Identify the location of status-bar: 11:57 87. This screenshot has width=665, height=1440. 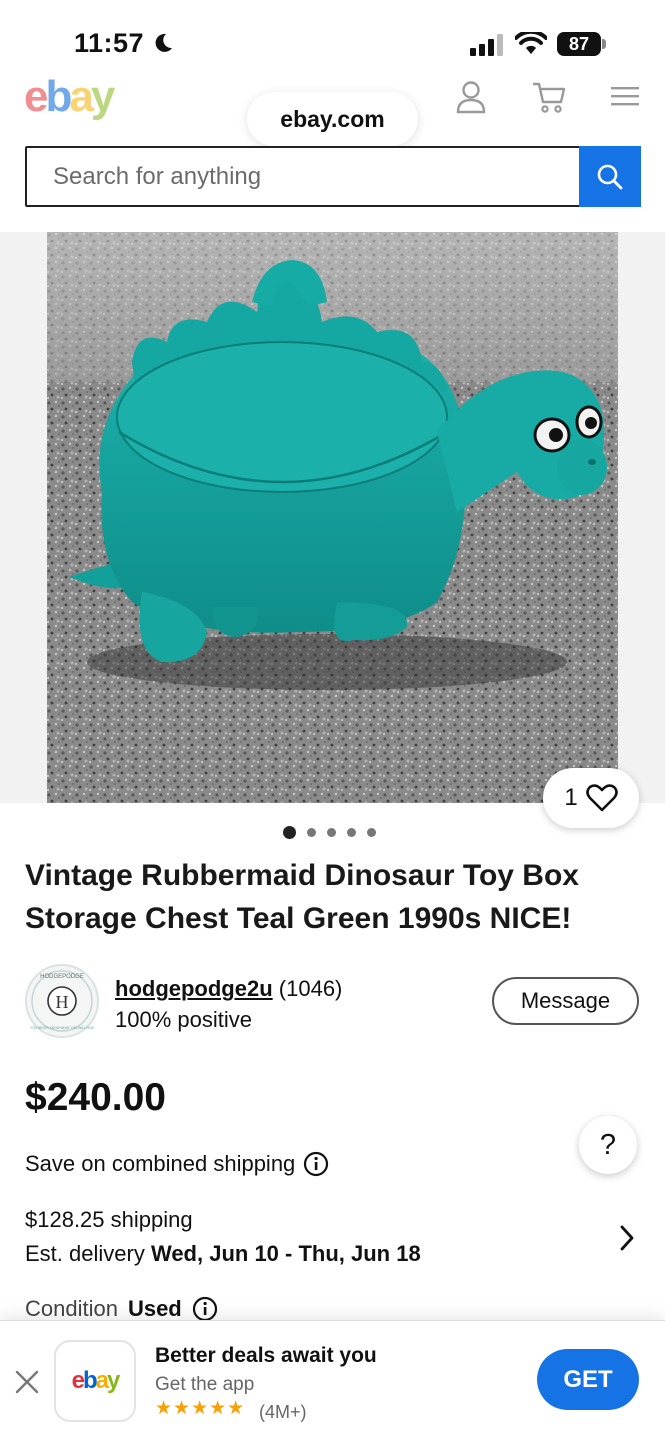
(332, 35).